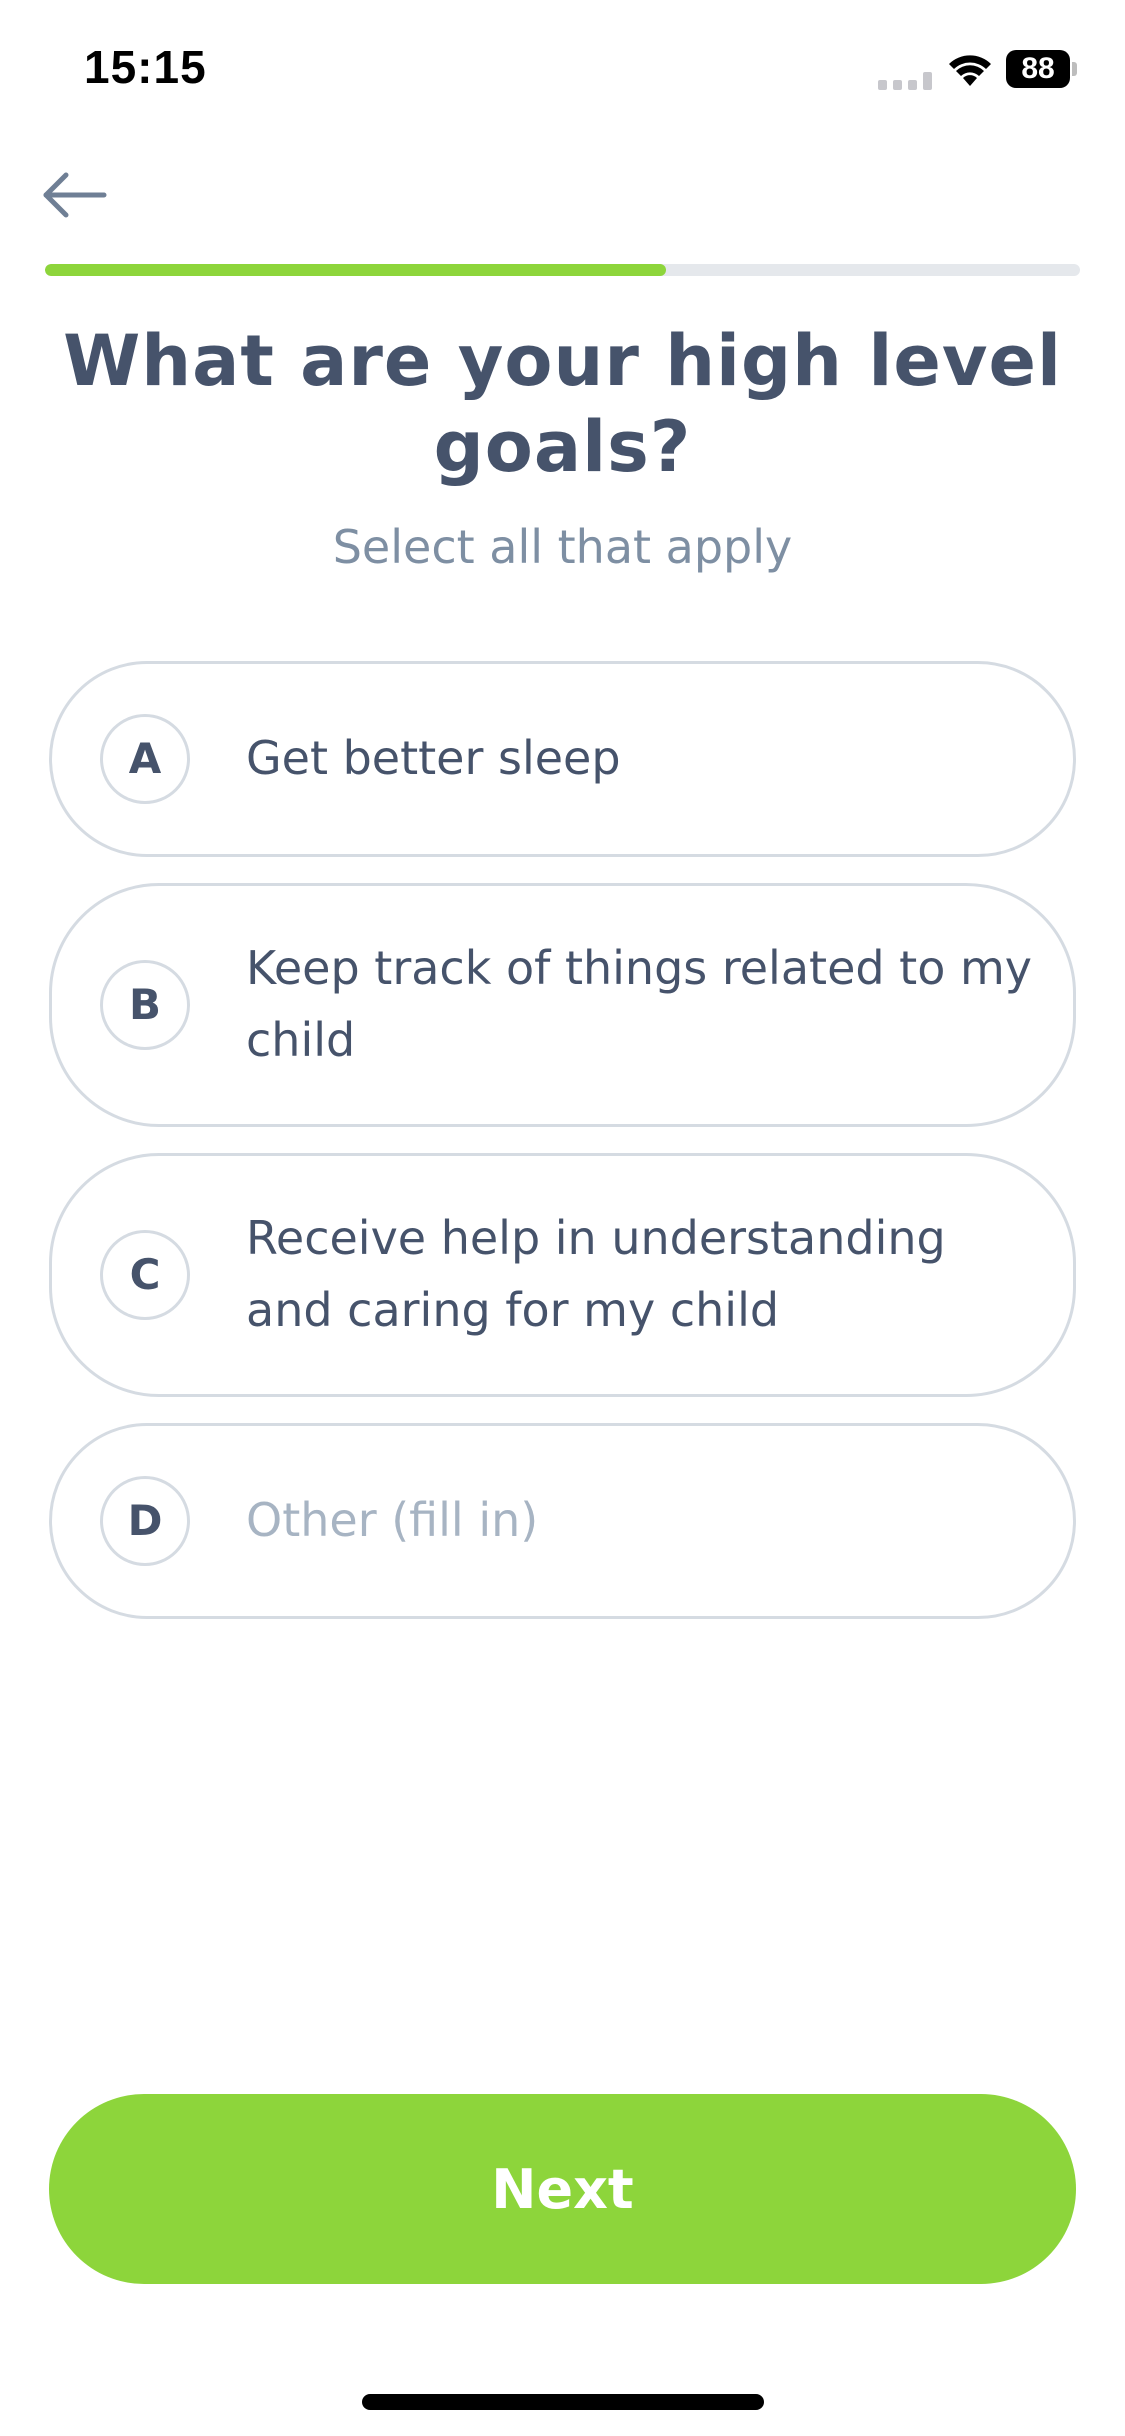  I want to click on home-indicator, so click(563, 2402).